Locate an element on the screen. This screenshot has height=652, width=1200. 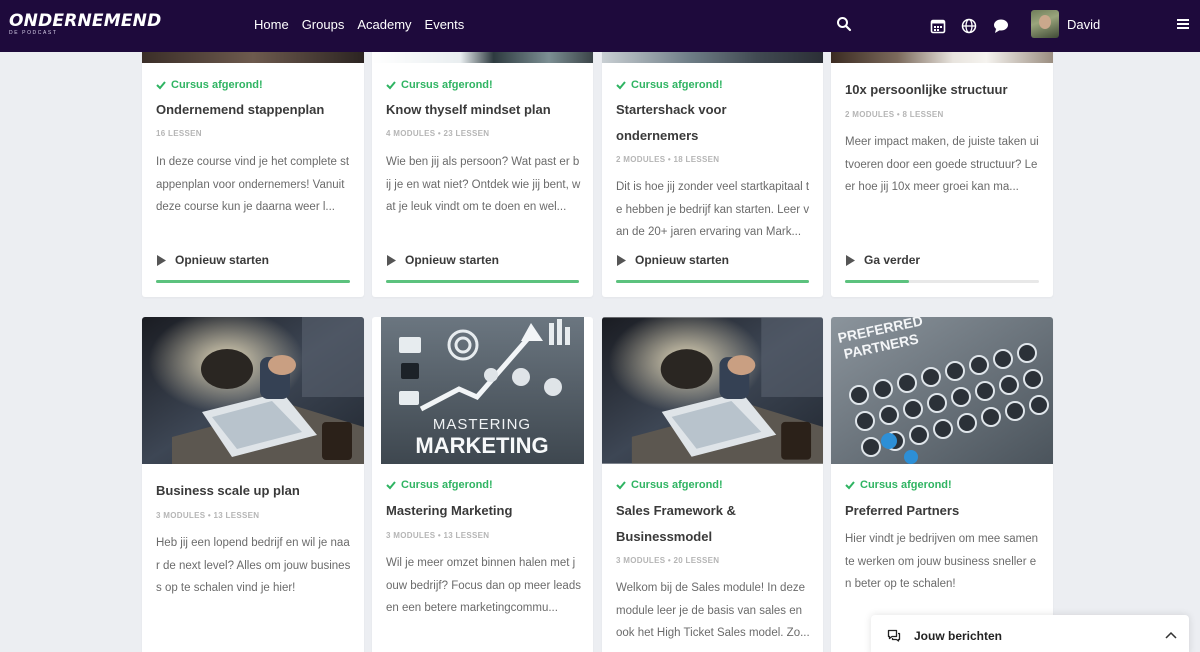
course-thumbnail-marketing: MASTERING MARKETING is located at coordinates (482, 390).